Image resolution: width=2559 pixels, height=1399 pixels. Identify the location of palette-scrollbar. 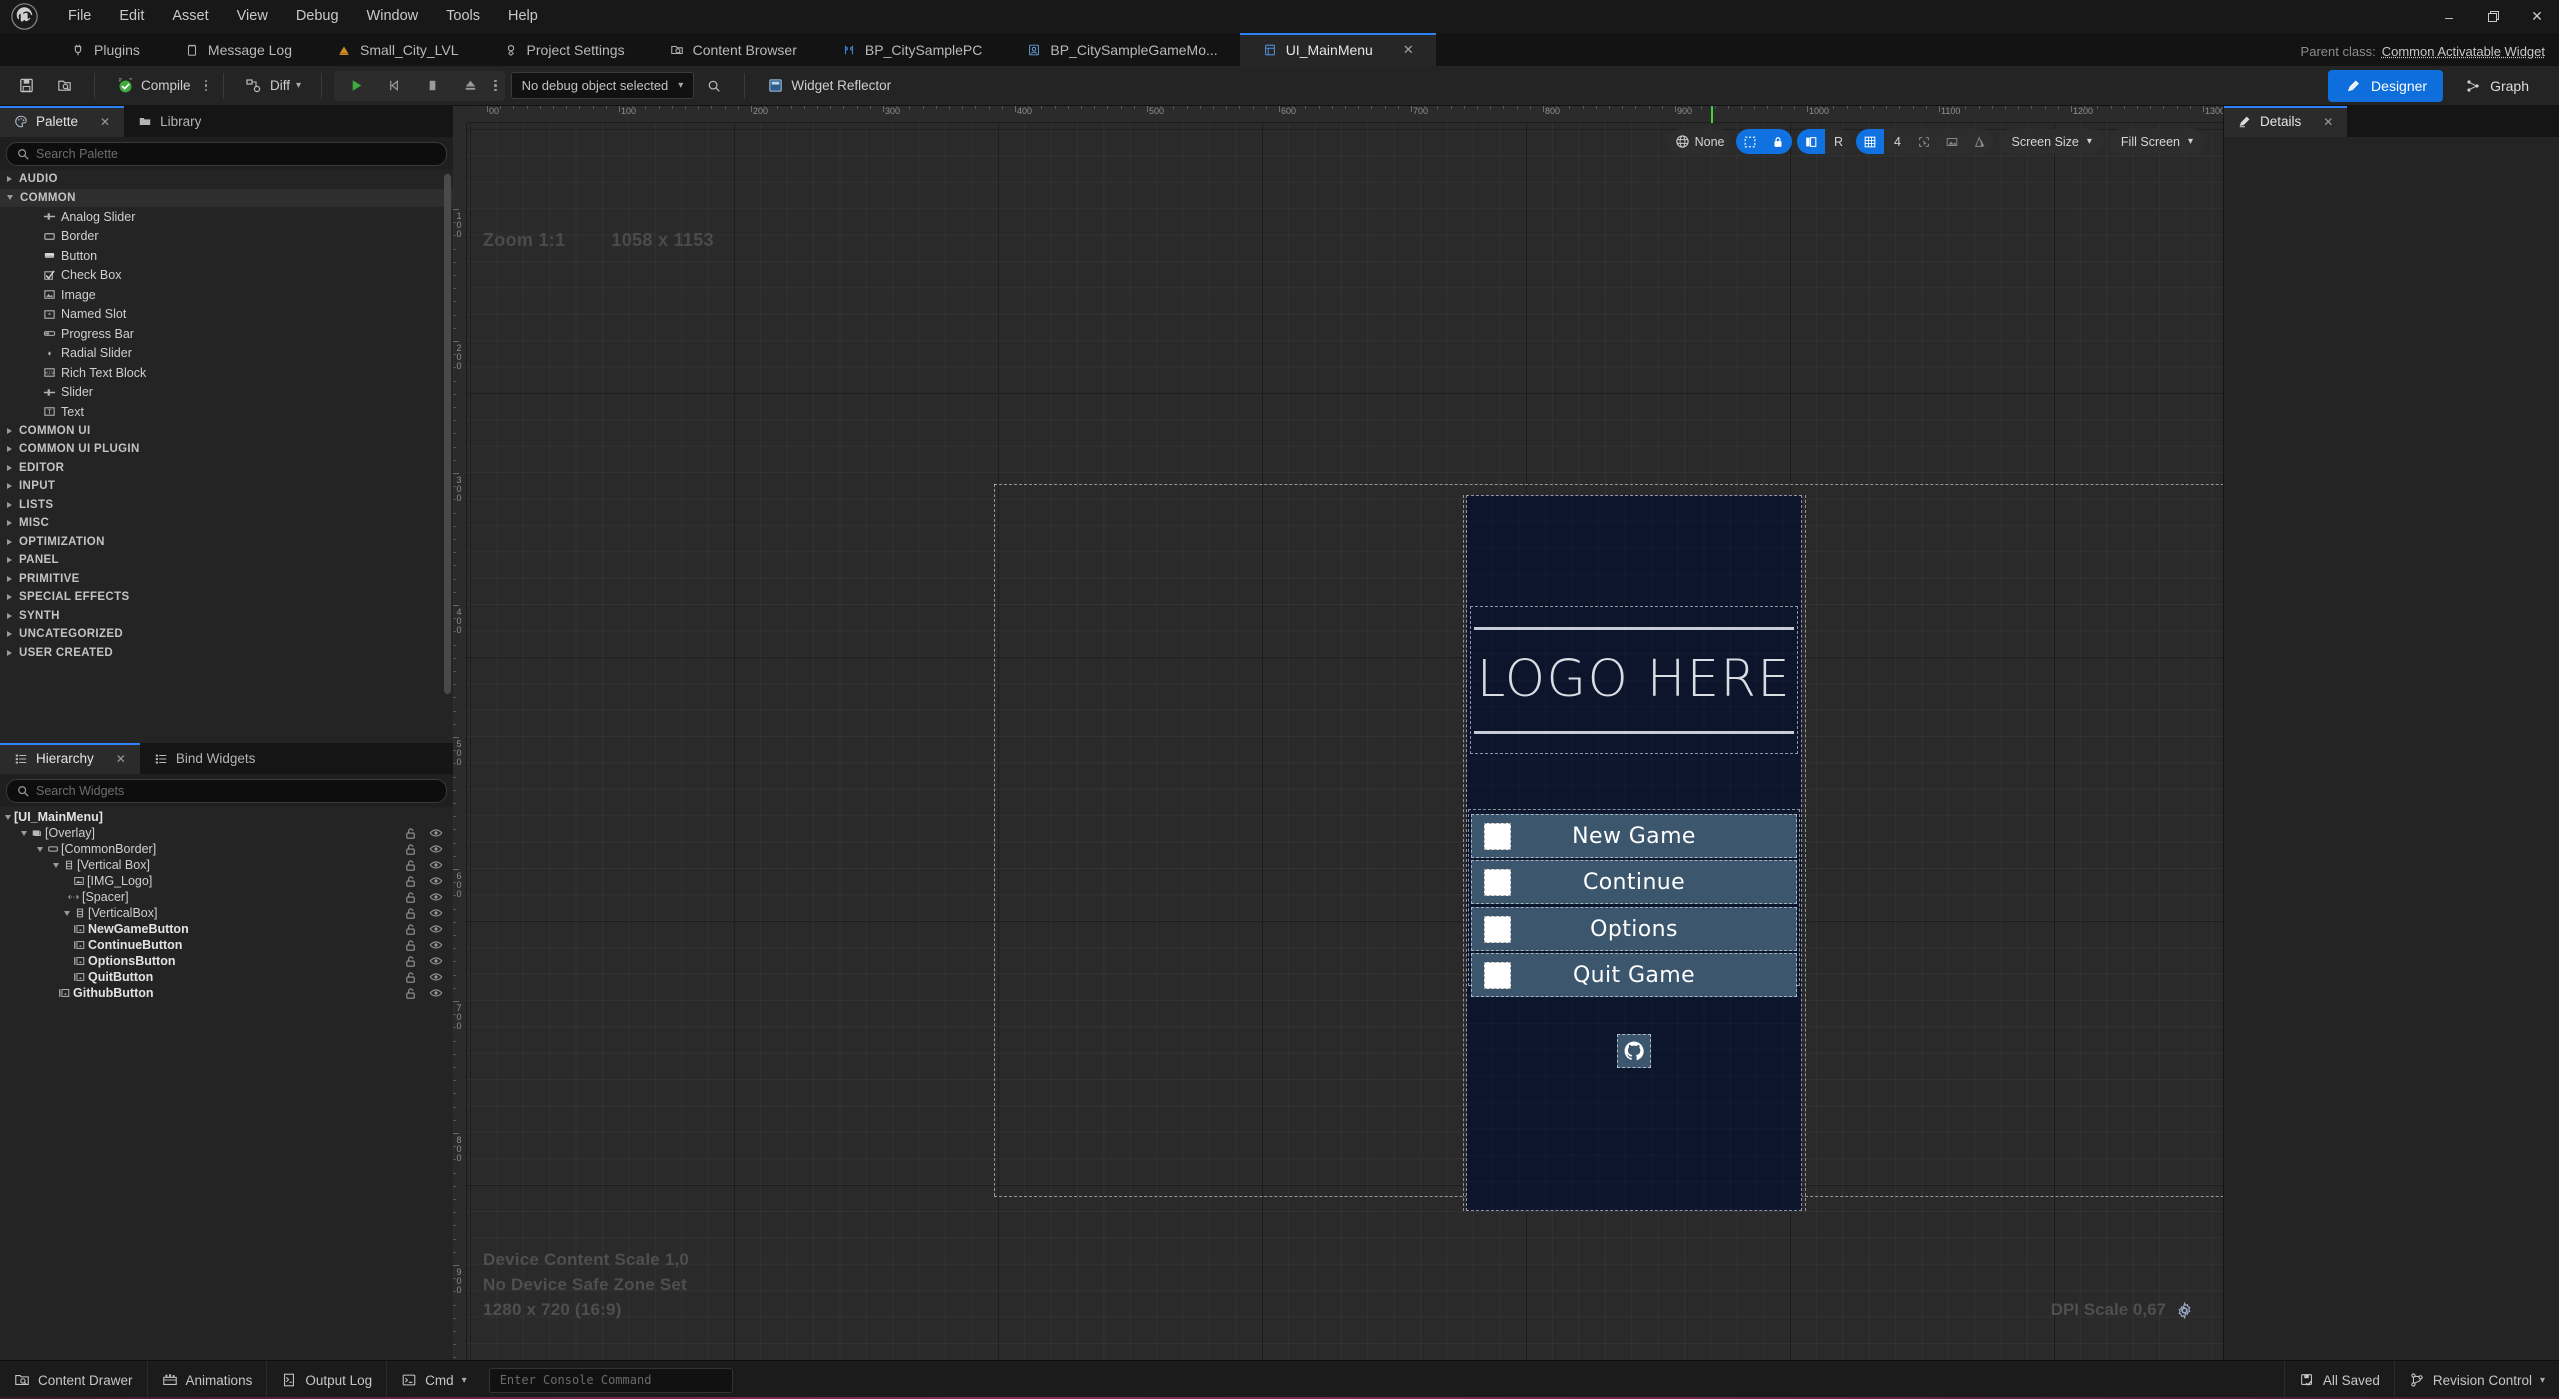
(447, 434).